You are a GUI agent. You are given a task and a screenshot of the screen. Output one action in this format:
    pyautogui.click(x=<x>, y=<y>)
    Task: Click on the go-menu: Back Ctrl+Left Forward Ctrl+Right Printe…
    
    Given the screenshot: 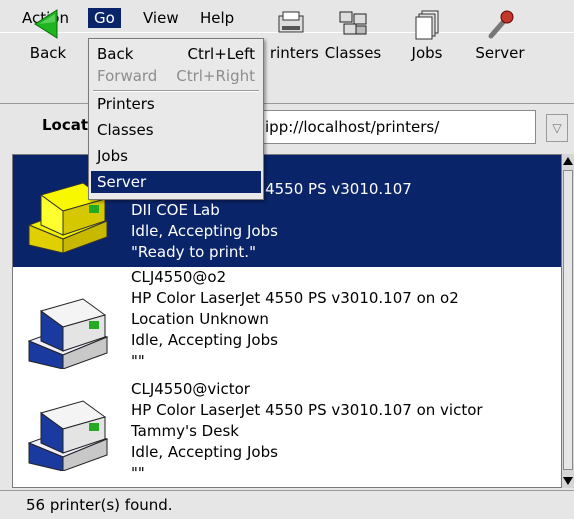 What is the action you would take?
    pyautogui.click(x=176, y=119)
    